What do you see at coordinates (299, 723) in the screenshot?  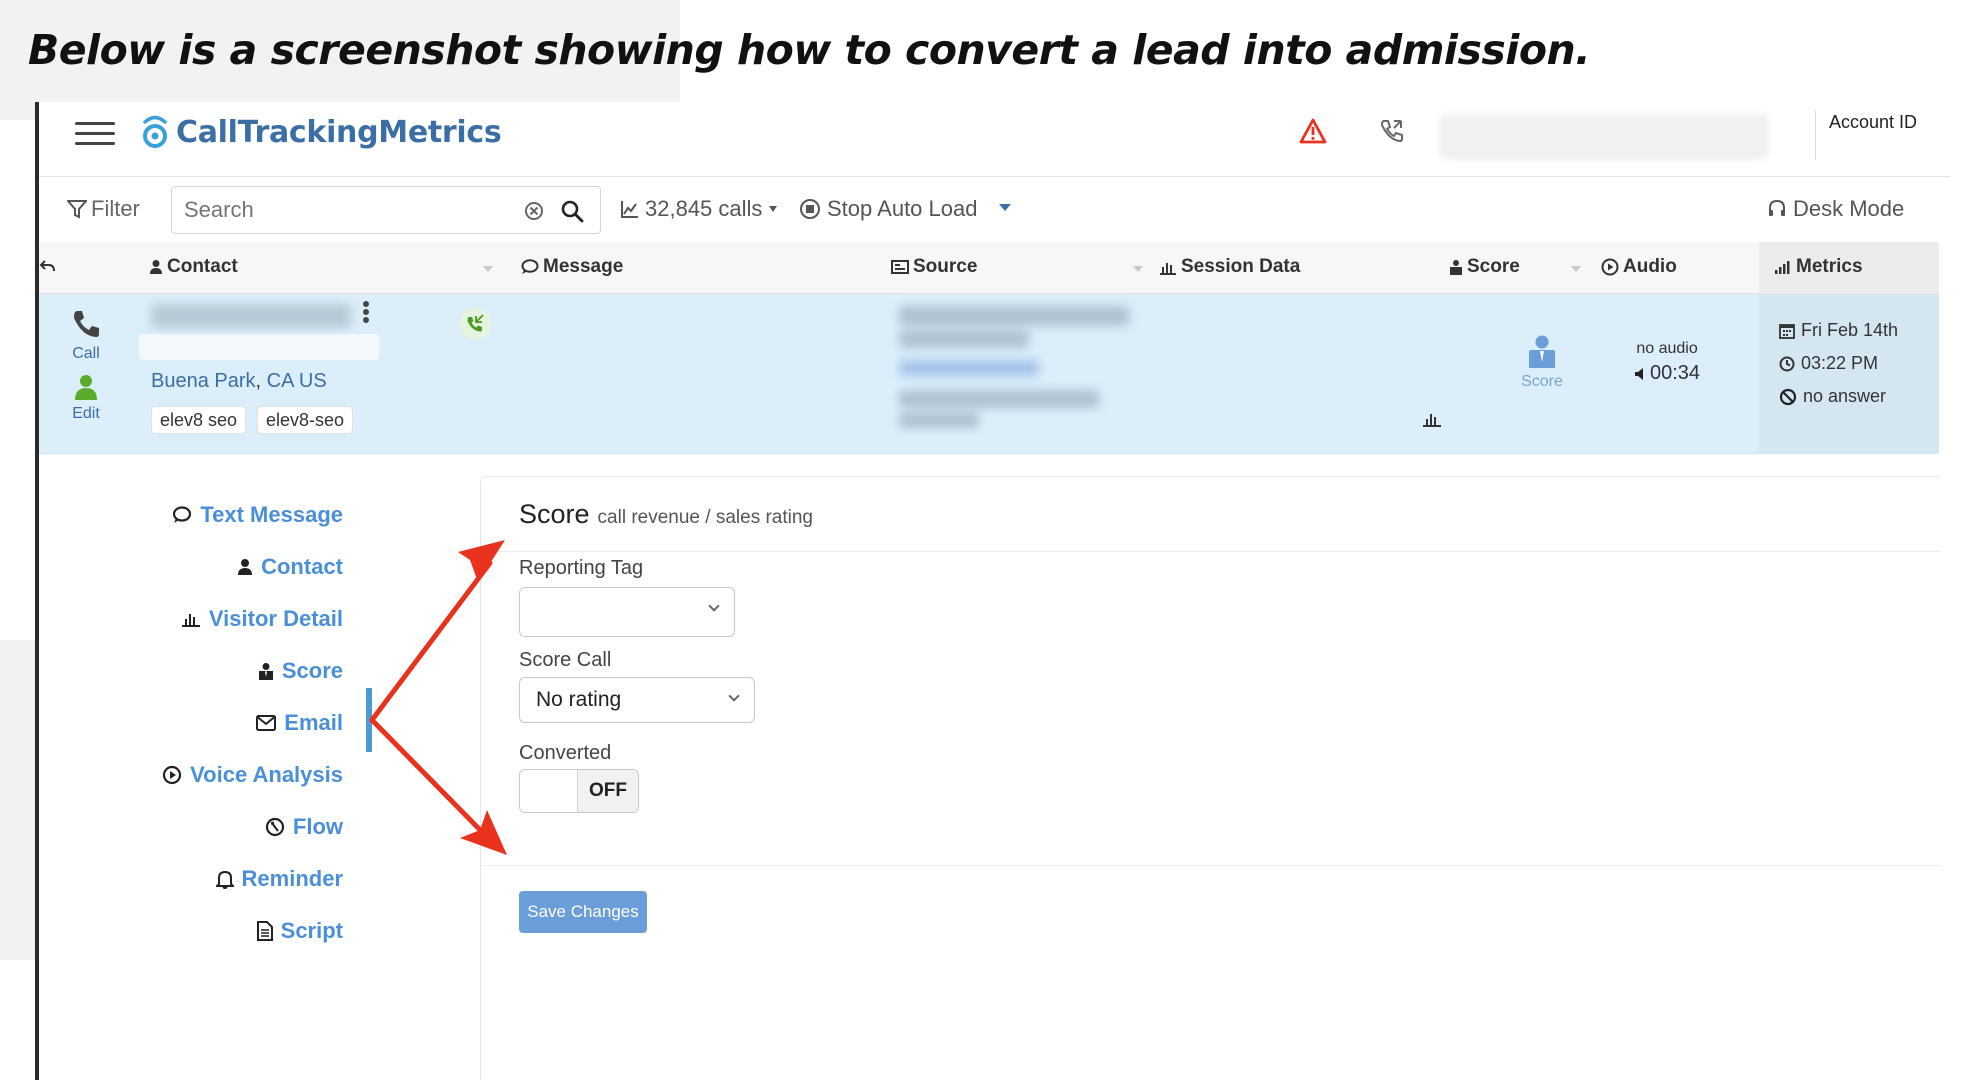 I see `side-nav-email: Email` at bounding box center [299, 723].